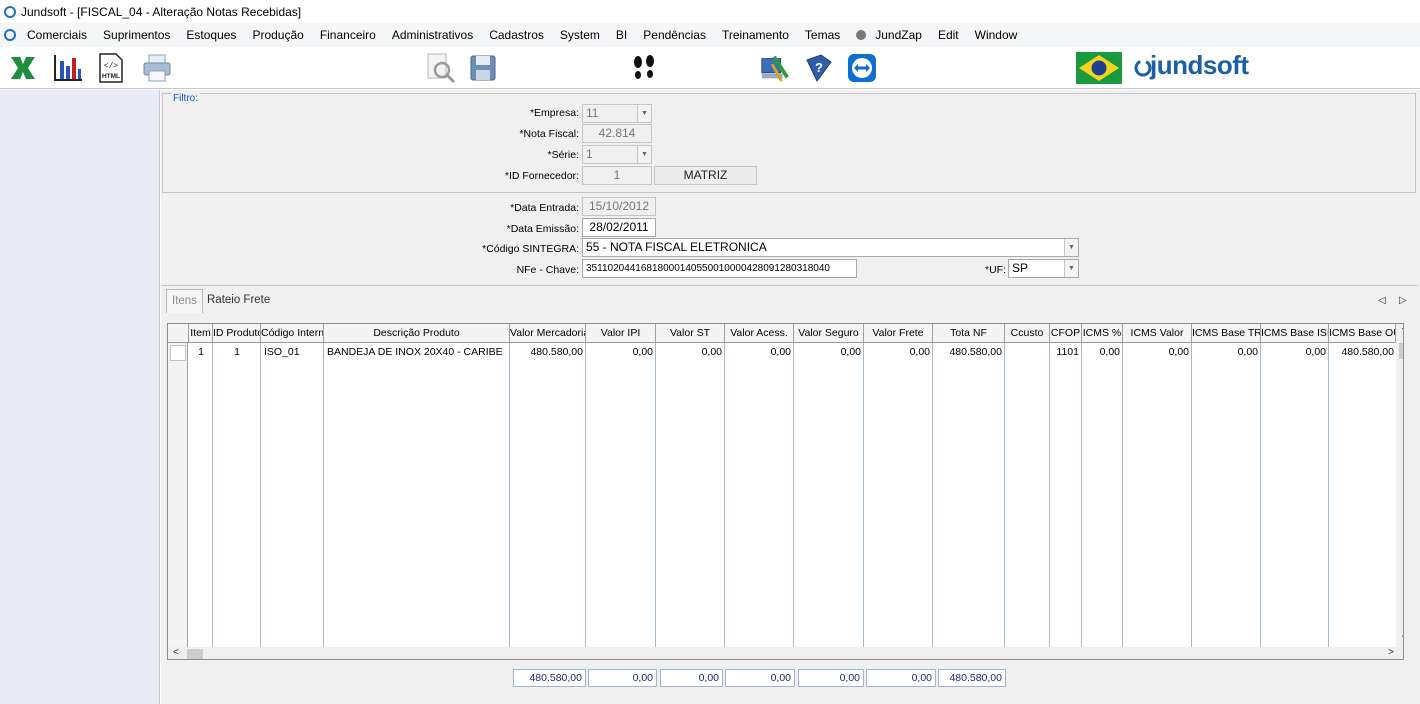 The width and height of the screenshot is (1420, 704). I want to click on menu-treinamento: Treinamento, so click(755, 35).